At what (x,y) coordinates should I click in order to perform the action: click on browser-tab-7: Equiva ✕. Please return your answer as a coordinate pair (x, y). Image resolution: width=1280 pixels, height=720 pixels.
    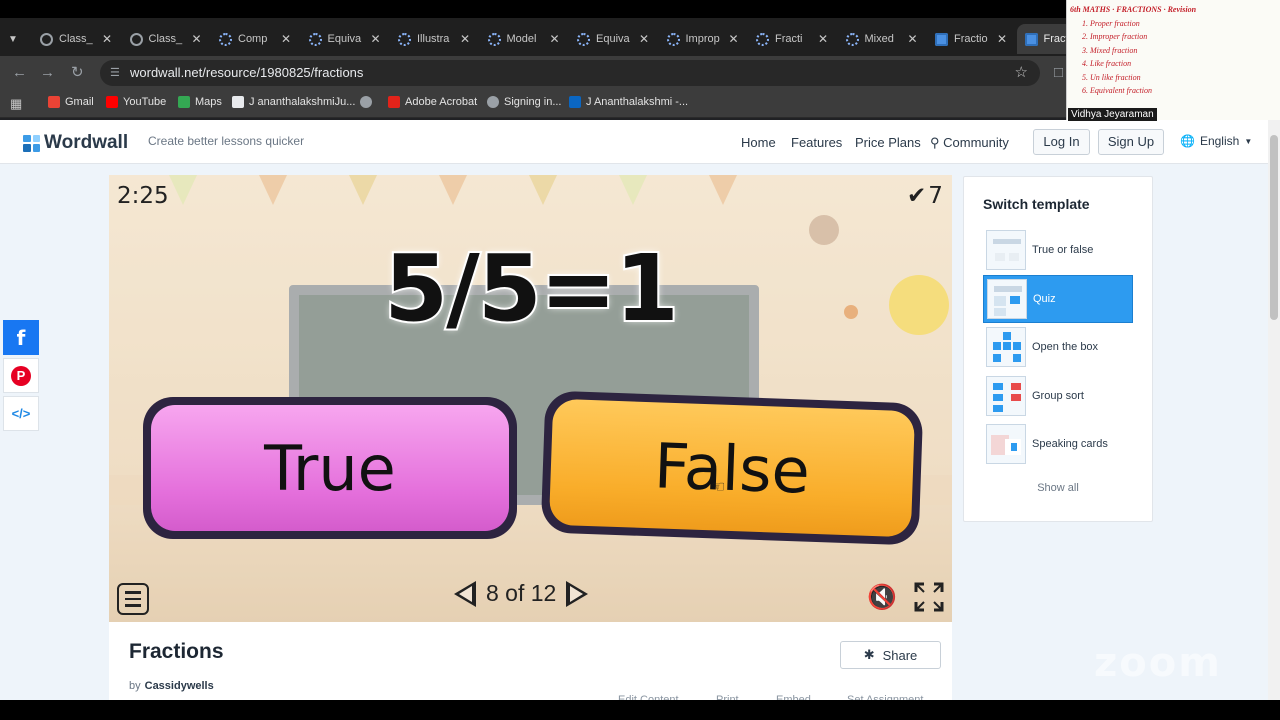
    Looking at the image, I should click on (613, 39).